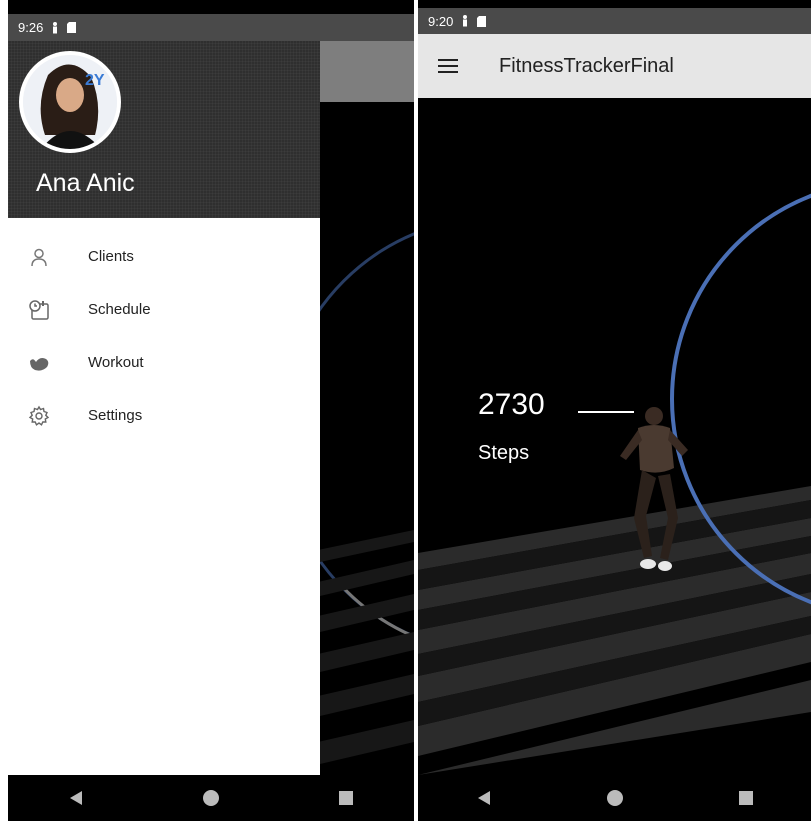 This screenshot has height=821, width=811. I want to click on status-time: 9:20, so click(441, 21).